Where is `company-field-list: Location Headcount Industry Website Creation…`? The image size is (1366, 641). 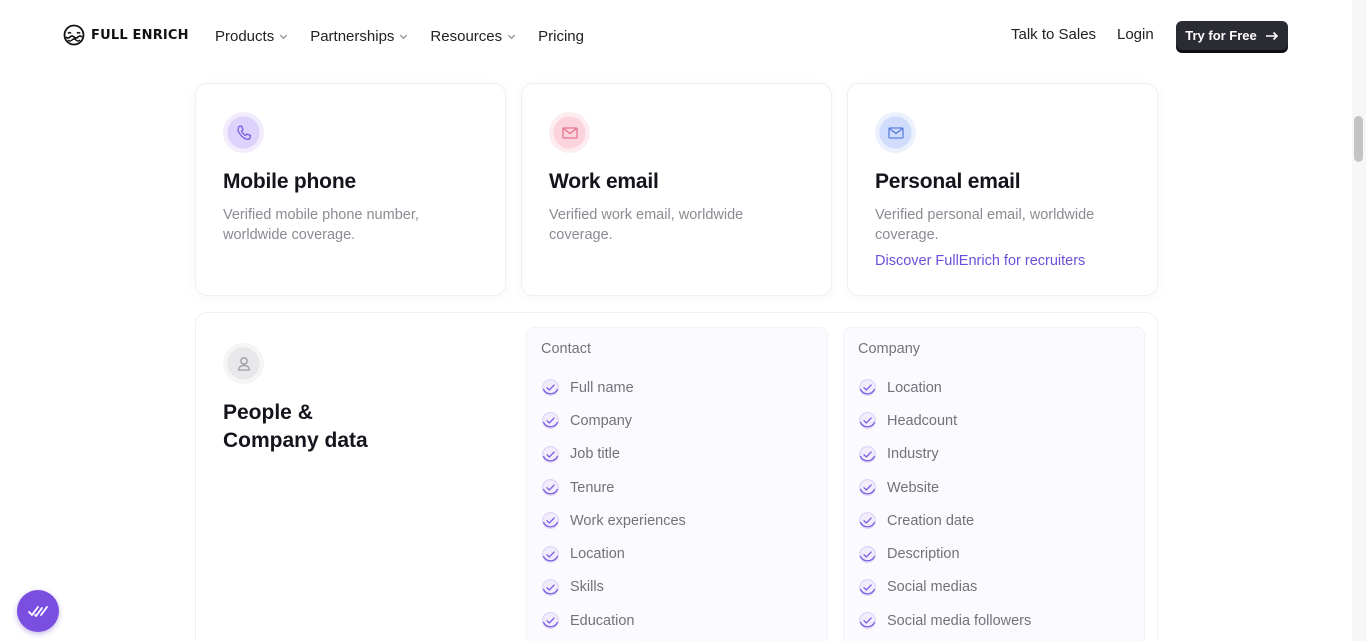
company-field-list: Location Headcount Industry Website Creation… is located at coordinates (944, 504).